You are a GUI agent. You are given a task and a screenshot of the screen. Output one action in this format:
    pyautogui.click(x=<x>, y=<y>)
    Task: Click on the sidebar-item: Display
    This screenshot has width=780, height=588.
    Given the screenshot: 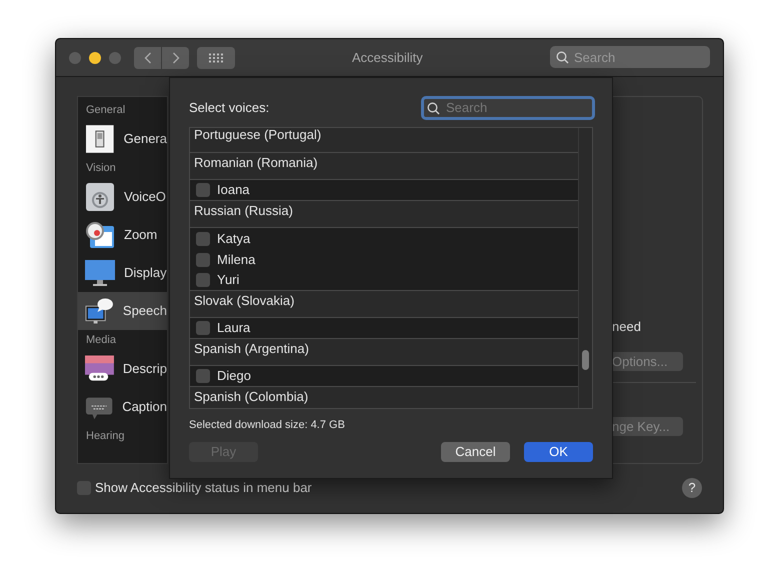 What is the action you would take?
    pyautogui.click(x=122, y=273)
    